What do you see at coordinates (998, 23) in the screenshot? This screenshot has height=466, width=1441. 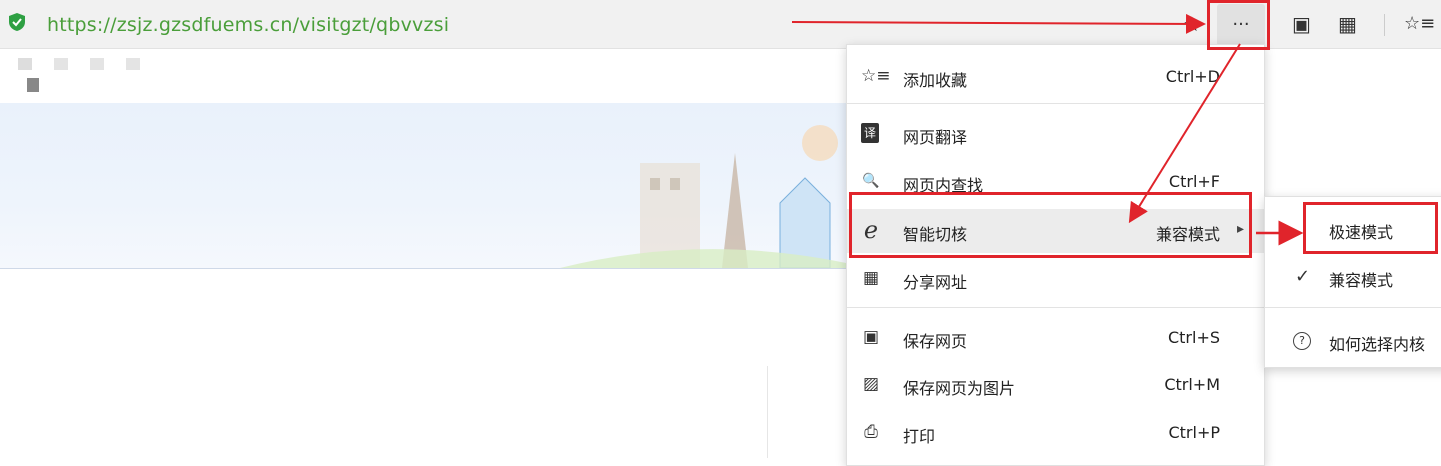 I see `arrow-to-more-button` at bounding box center [998, 23].